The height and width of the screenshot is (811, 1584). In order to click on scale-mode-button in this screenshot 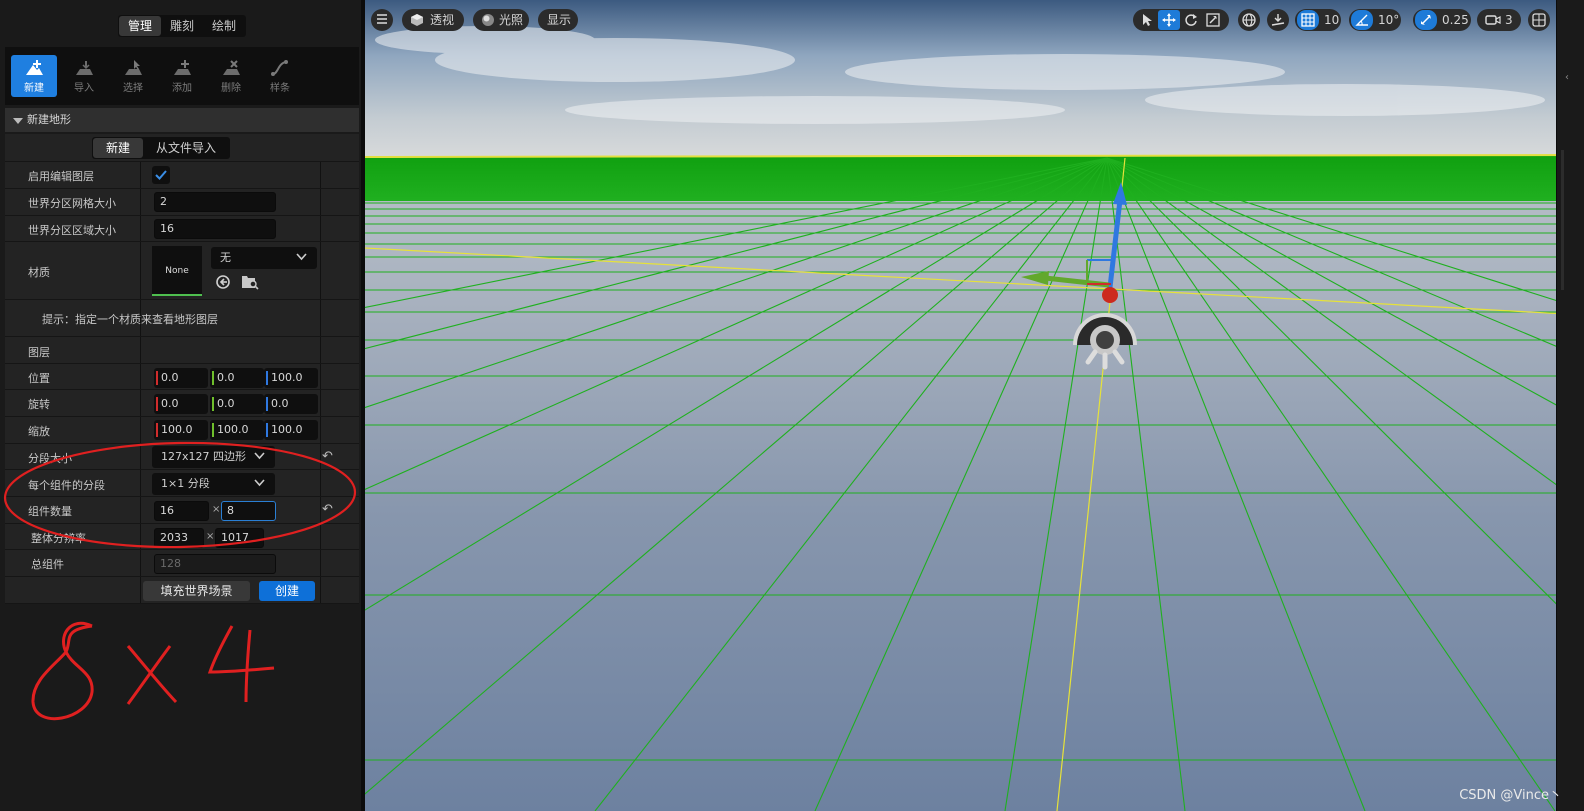, I will do `click(1213, 20)`.